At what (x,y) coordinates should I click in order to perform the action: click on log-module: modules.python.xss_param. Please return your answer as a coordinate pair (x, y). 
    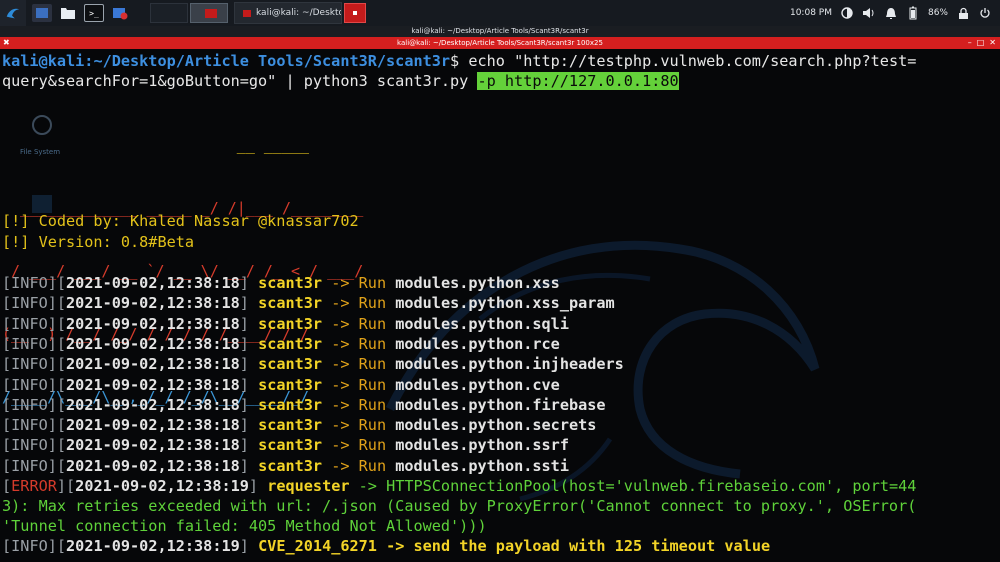
    Looking at the image, I should click on (505, 303).